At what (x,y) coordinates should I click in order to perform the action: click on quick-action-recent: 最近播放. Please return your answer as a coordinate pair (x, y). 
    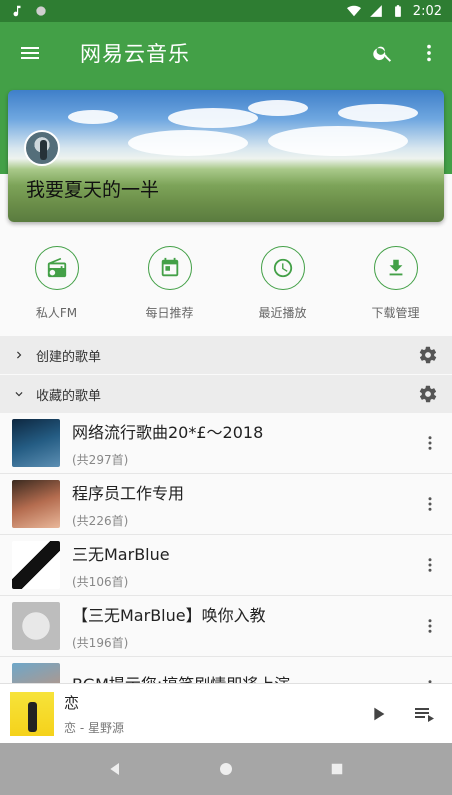
    Looking at the image, I should click on (282, 285).